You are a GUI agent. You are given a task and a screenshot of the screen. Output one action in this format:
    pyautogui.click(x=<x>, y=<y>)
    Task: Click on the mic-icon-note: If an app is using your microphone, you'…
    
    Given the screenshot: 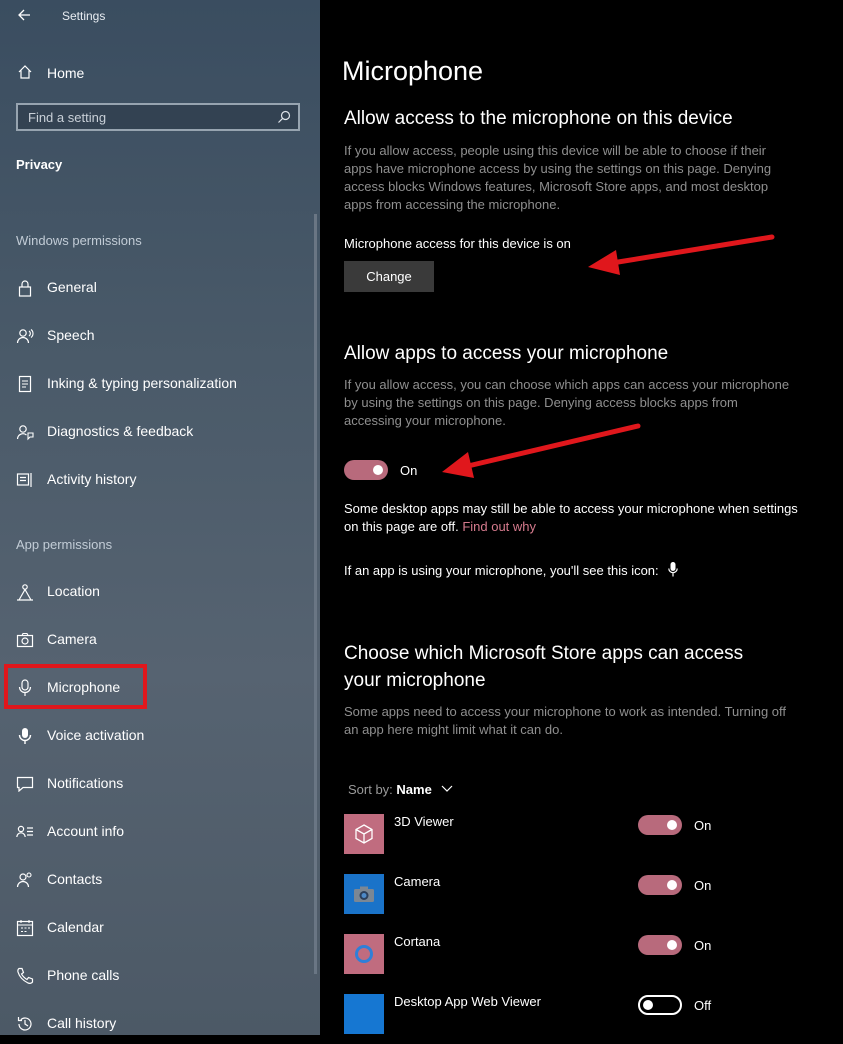 What is the action you would take?
    pyautogui.click(x=574, y=572)
    